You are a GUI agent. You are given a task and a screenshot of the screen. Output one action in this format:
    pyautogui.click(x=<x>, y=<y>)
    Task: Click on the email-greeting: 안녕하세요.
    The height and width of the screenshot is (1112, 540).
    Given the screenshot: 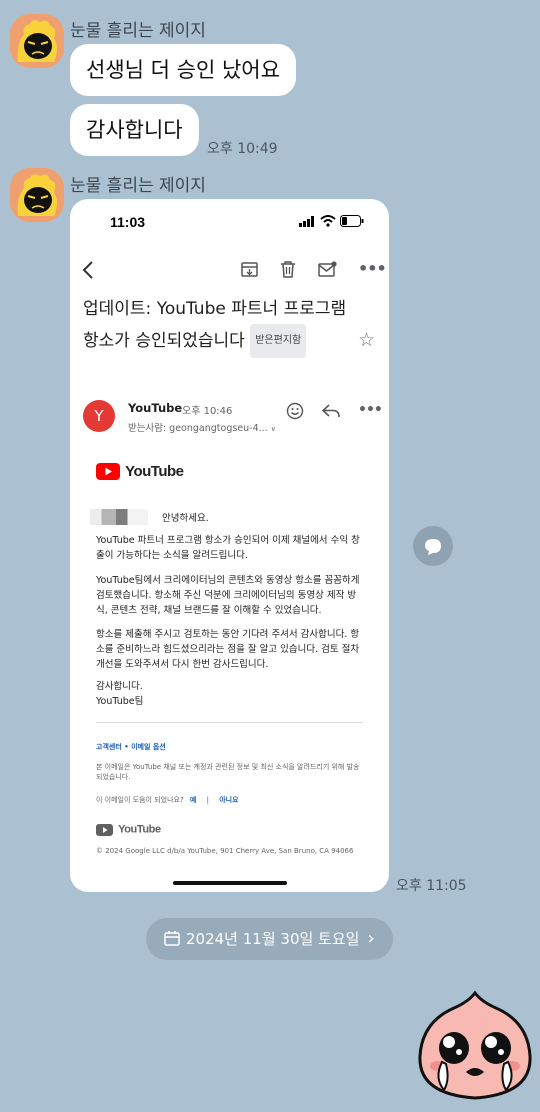 What is the action you would take?
    pyautogui.click(x=185, y=518)
    